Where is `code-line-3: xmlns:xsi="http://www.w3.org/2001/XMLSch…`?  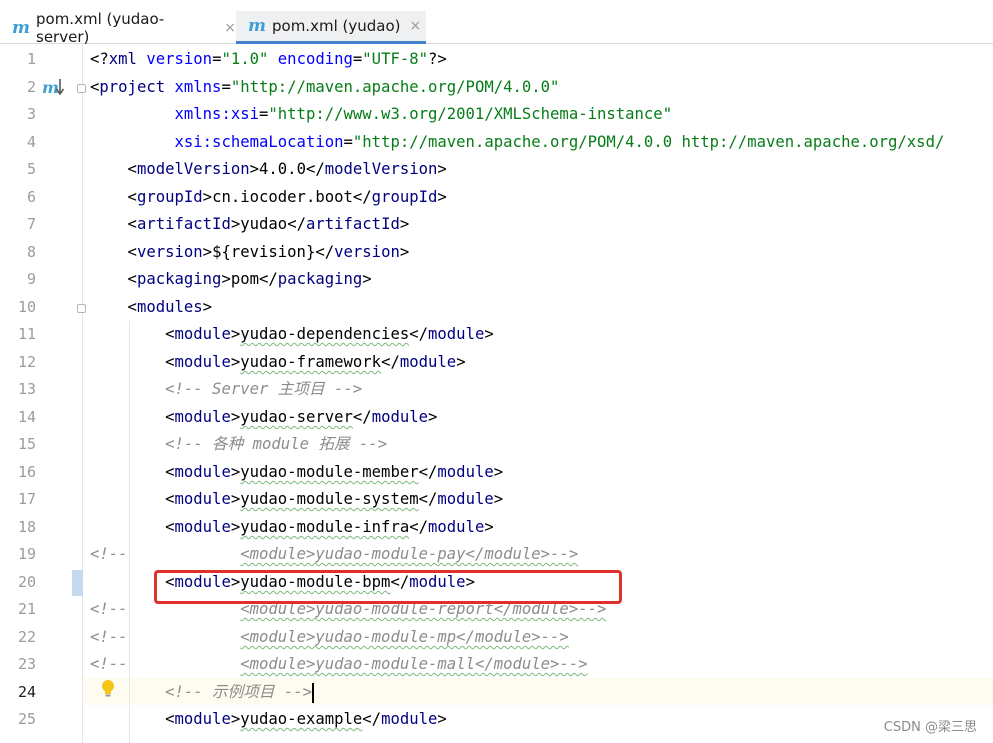 code-line-3: xmlns:xsi="http://www.w3.org/2001/XMLSch… is located at coordinates (423, 114).